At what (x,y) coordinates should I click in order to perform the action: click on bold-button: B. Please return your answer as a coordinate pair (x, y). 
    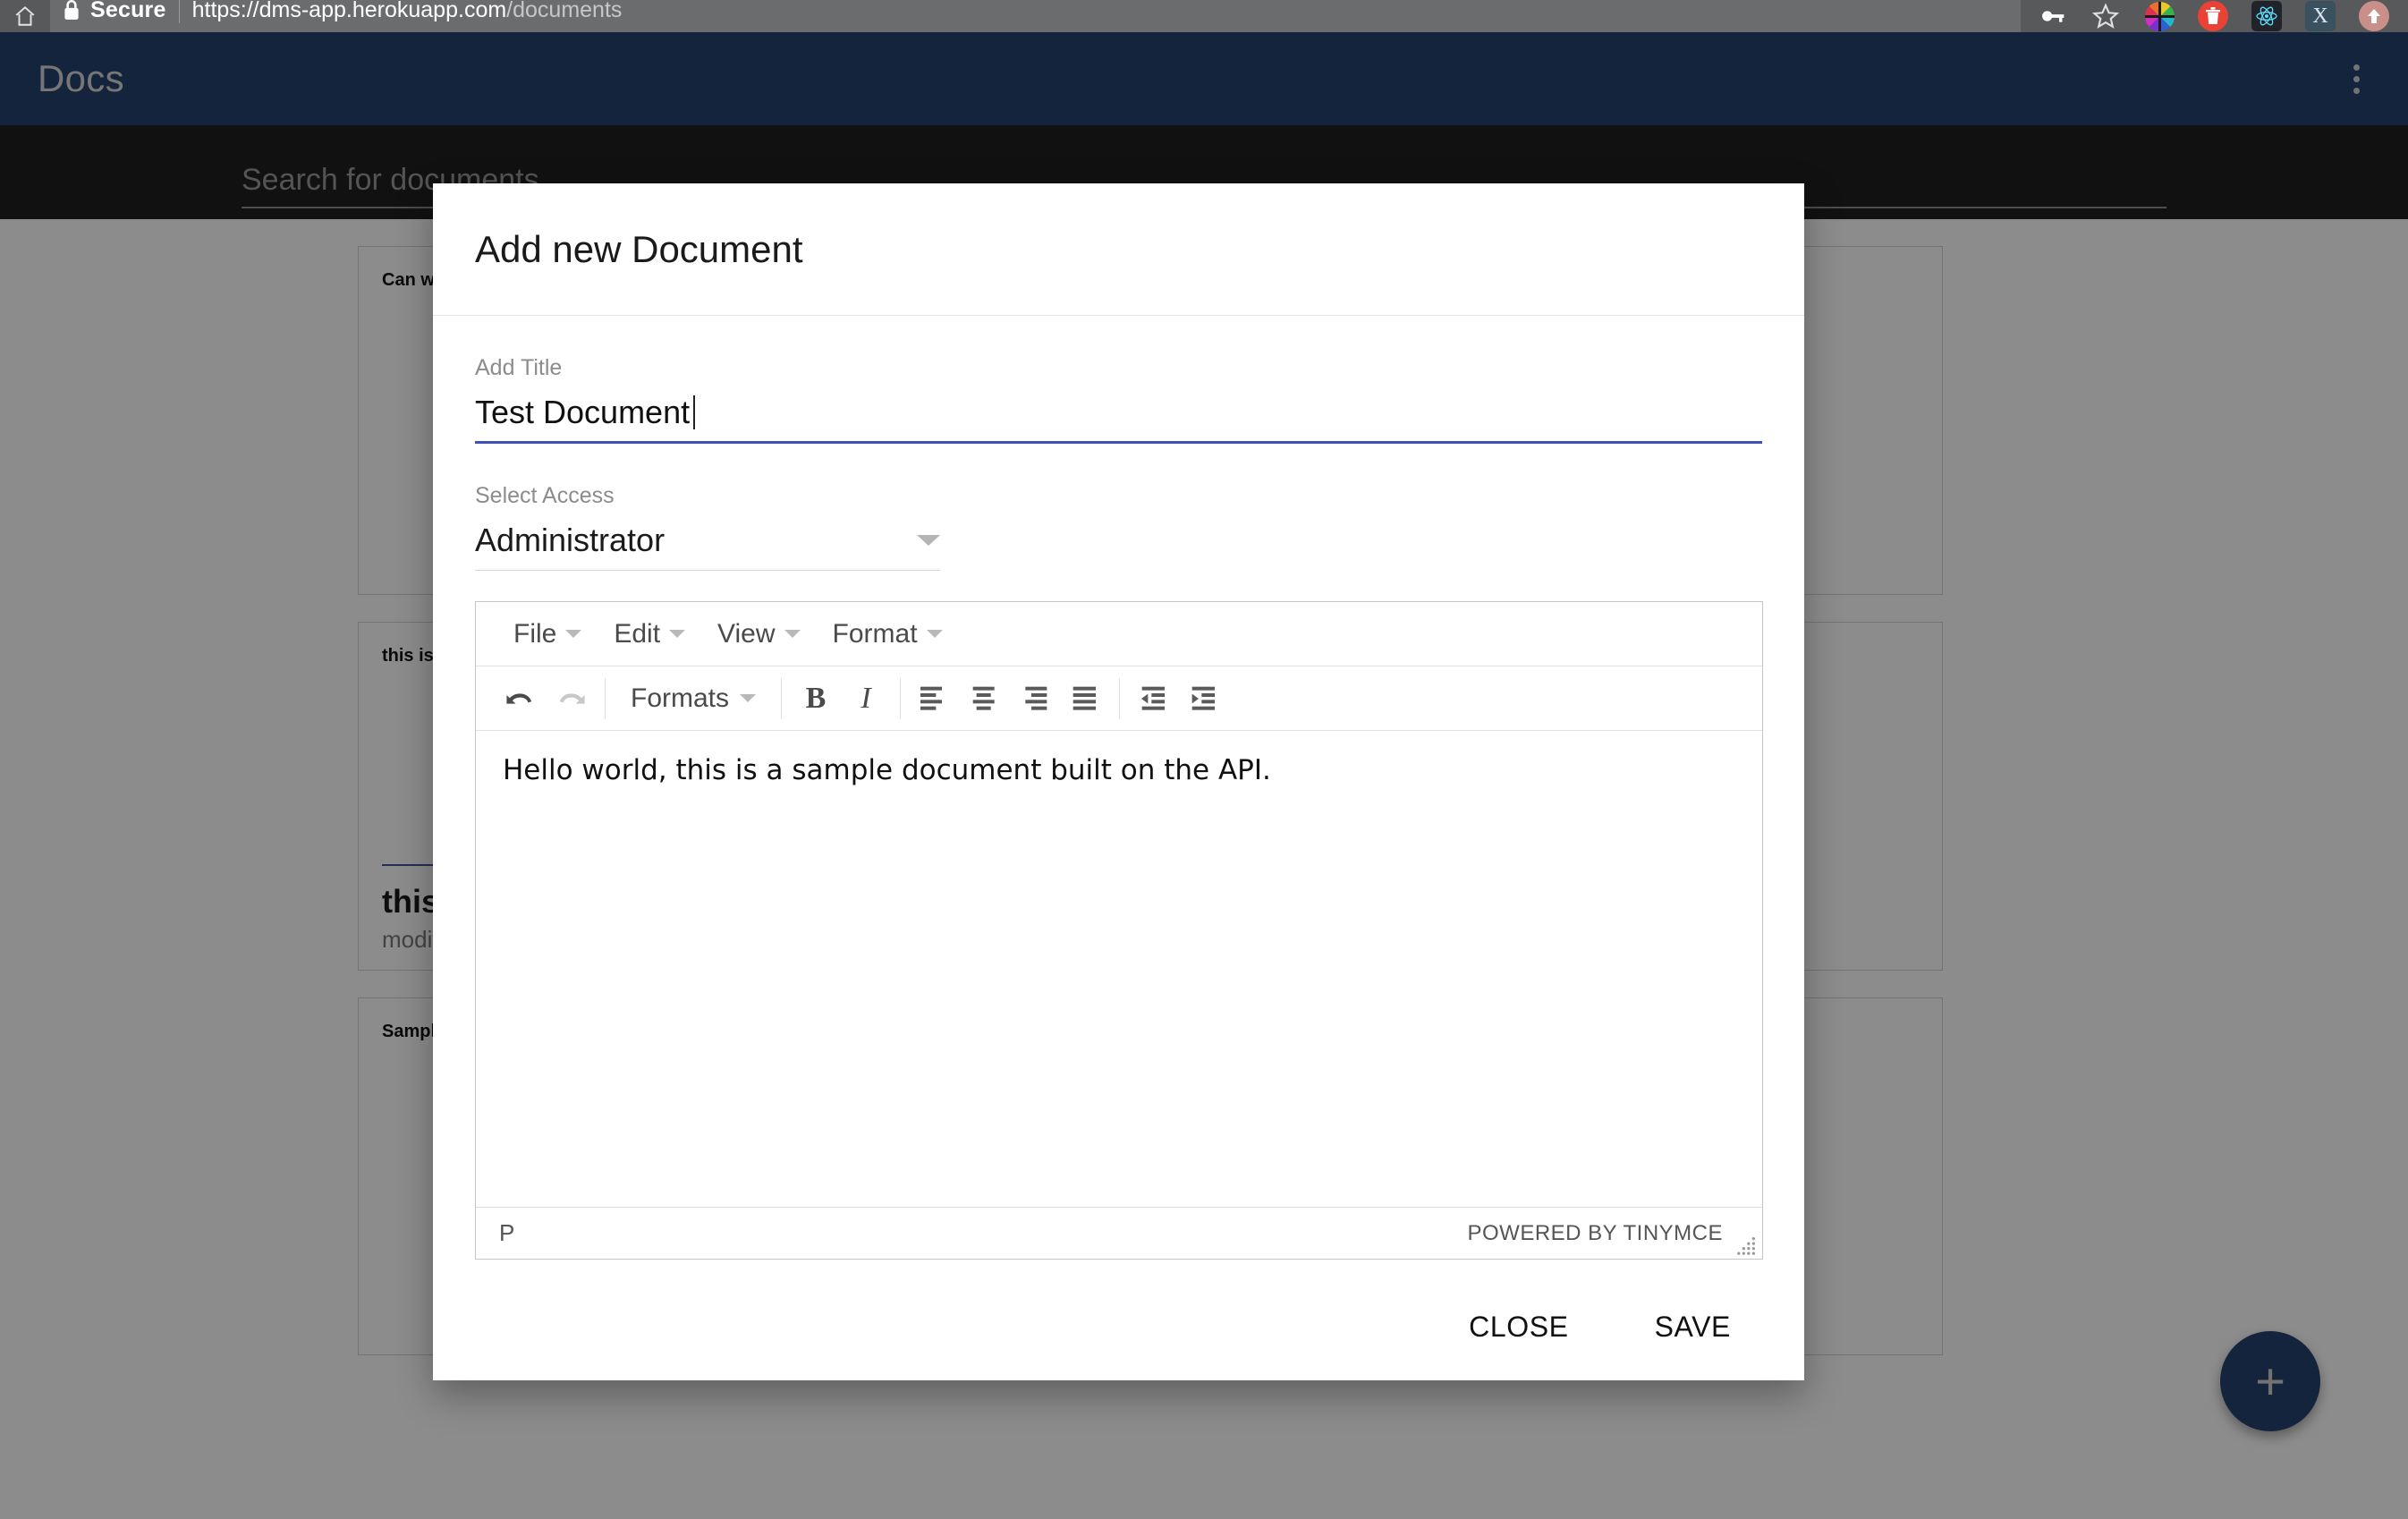
    Looking at the image, I should click on (816, 698).